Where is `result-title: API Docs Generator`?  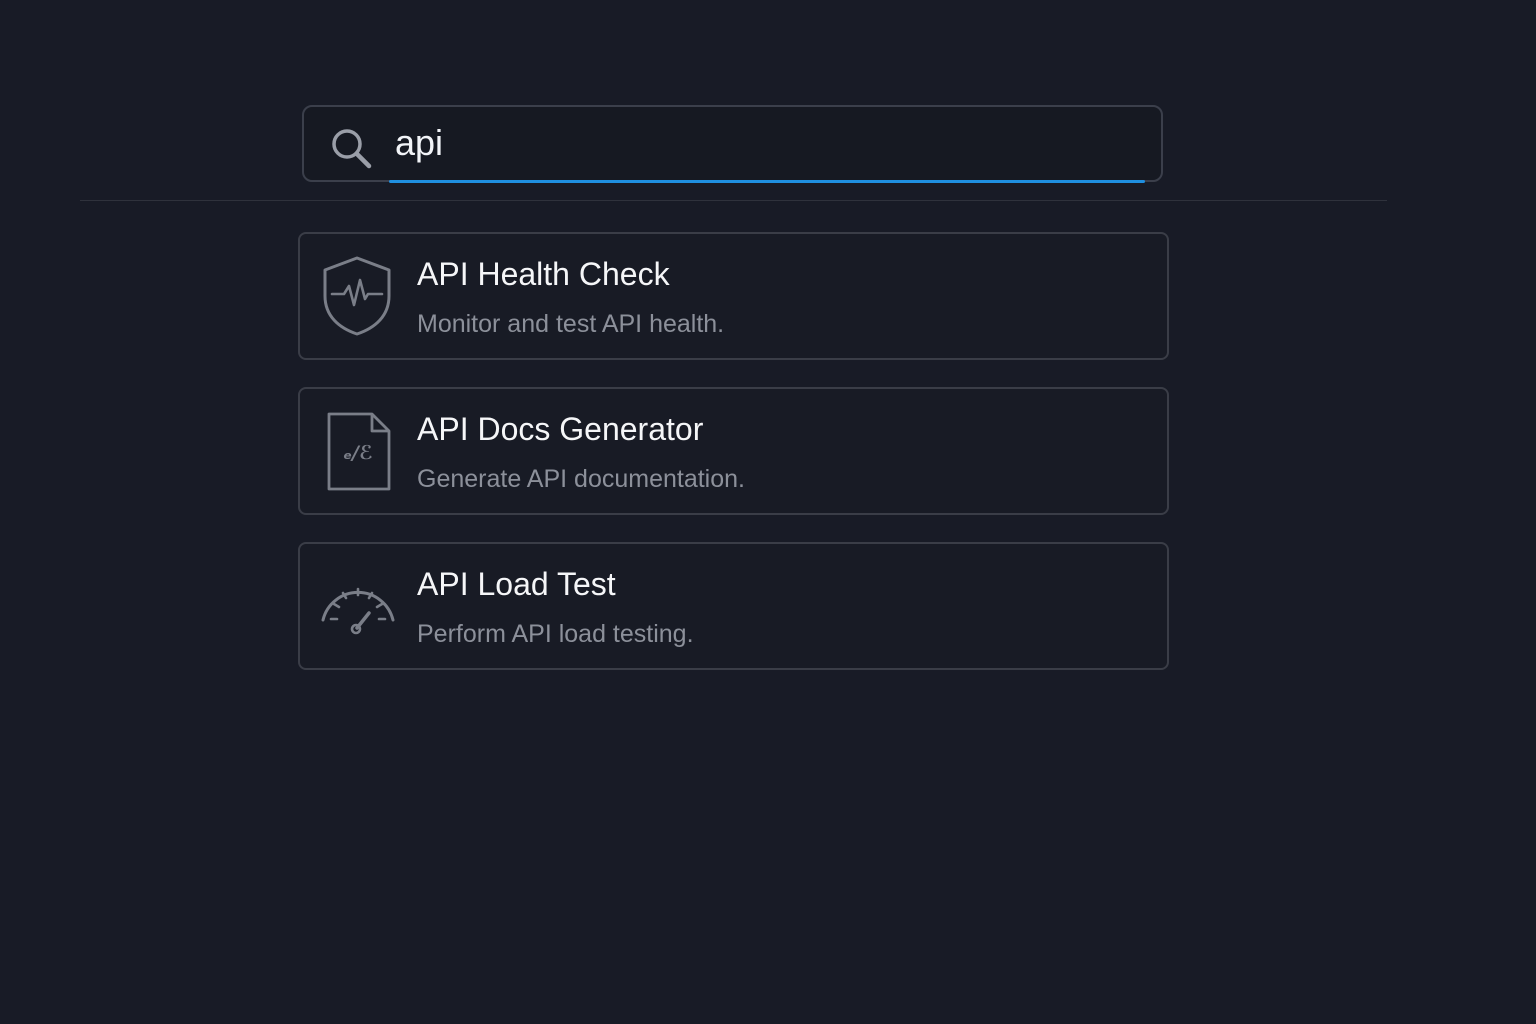
result-title: API Docs Generator is located at coordinates (560, 429).